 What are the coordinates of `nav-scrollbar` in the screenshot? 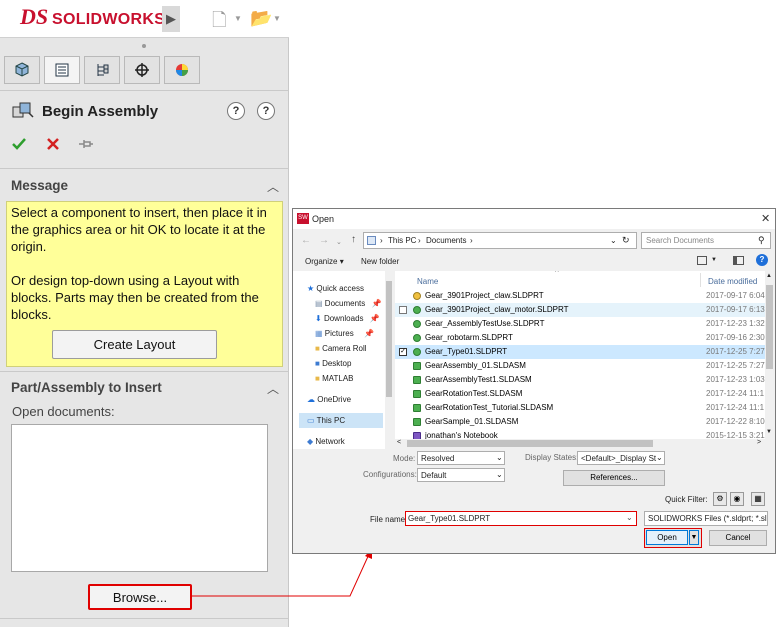 It's located at (389, 360).